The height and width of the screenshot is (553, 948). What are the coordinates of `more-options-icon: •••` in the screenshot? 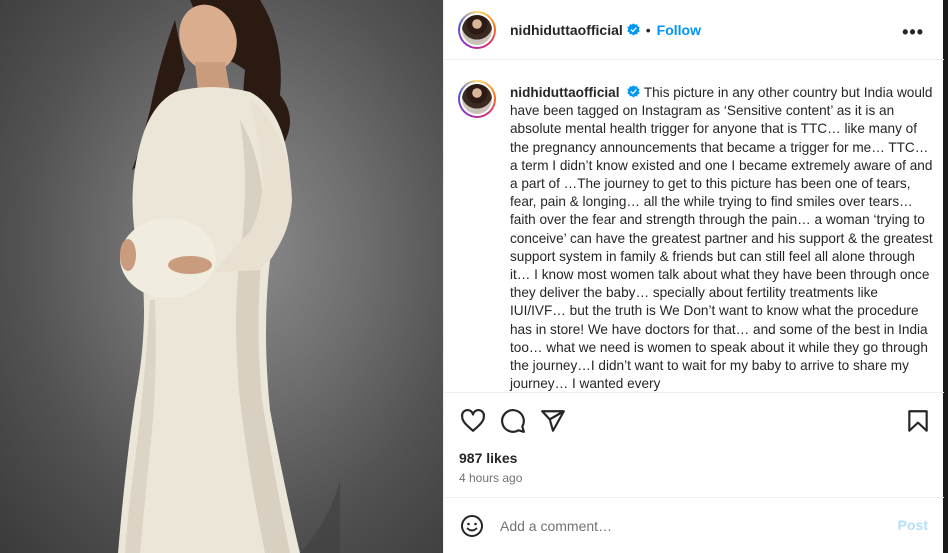 It's located at (913, 32).